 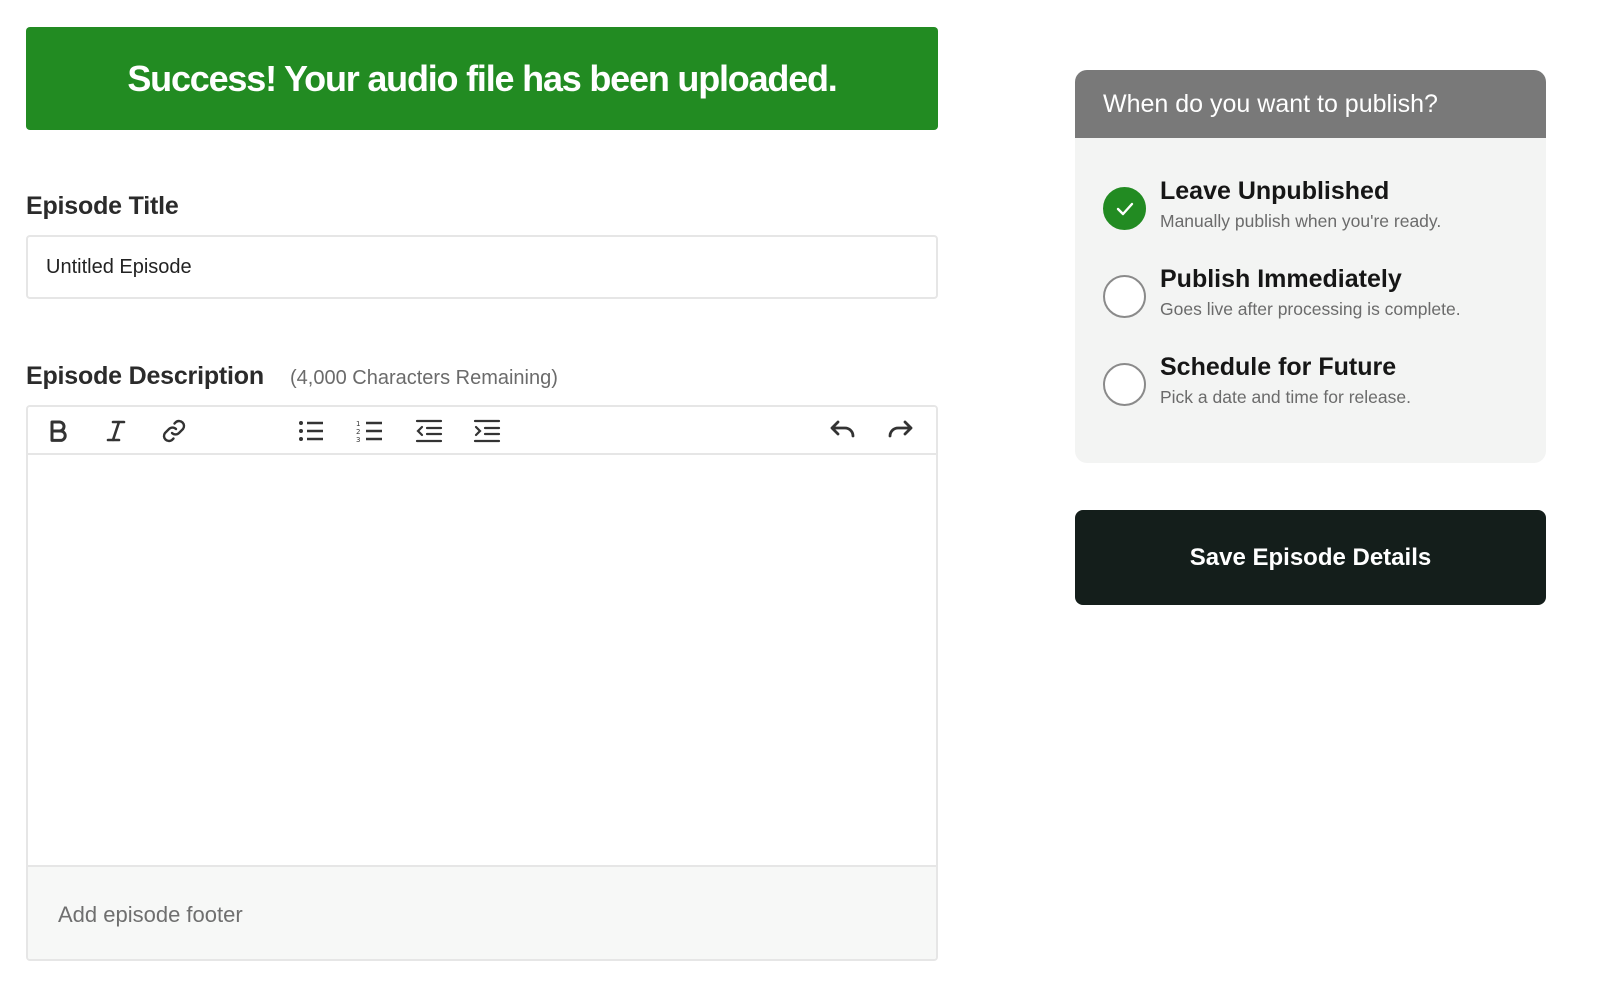 What do you see at coordinates (1310, 557) in the screenshot?
I see `save-episode-button: Save Episode Details` at bounding box center [1310, 557].